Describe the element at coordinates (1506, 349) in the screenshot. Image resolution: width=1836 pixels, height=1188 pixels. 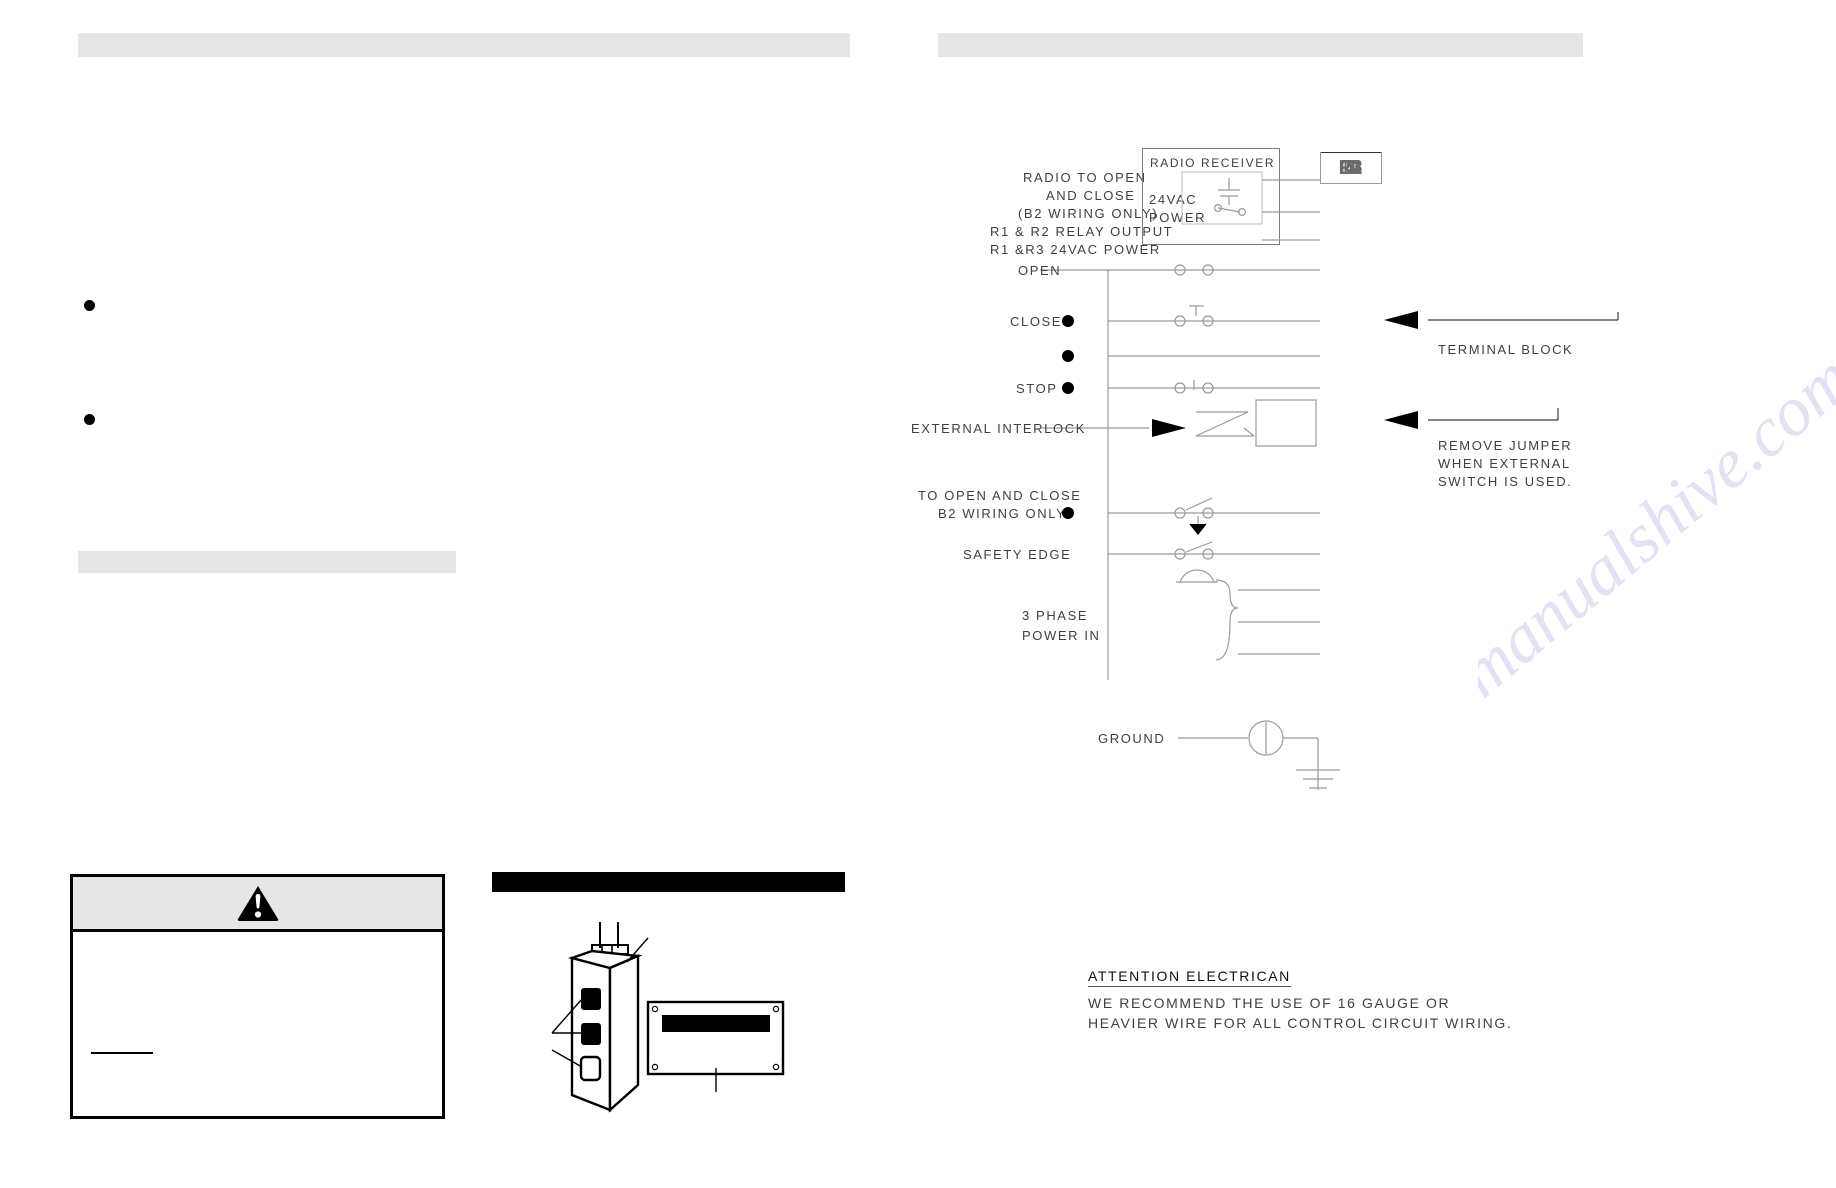
I see `callout-terminal-block: TERMINAL BLOCK` at that location.